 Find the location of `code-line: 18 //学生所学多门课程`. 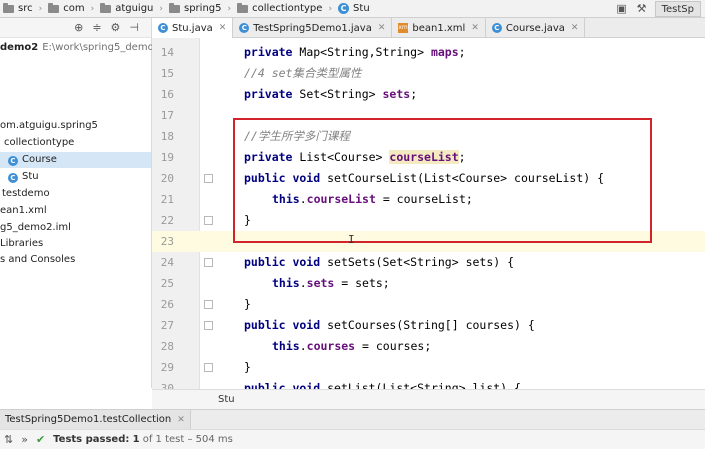

code-line: 18 //学生所学多门课程 is located at coordinates (428, 136).